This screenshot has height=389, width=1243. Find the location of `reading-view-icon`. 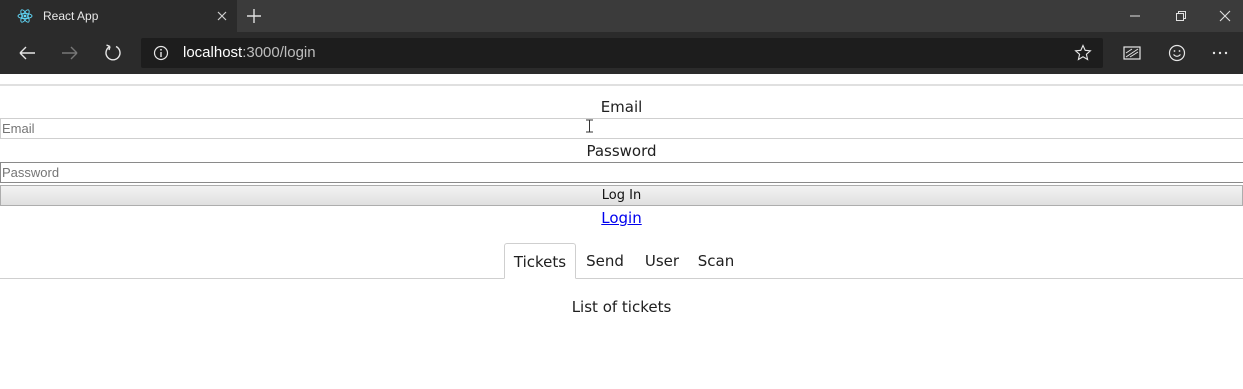

reading-view-icon is located at coordinates (1132, 53).